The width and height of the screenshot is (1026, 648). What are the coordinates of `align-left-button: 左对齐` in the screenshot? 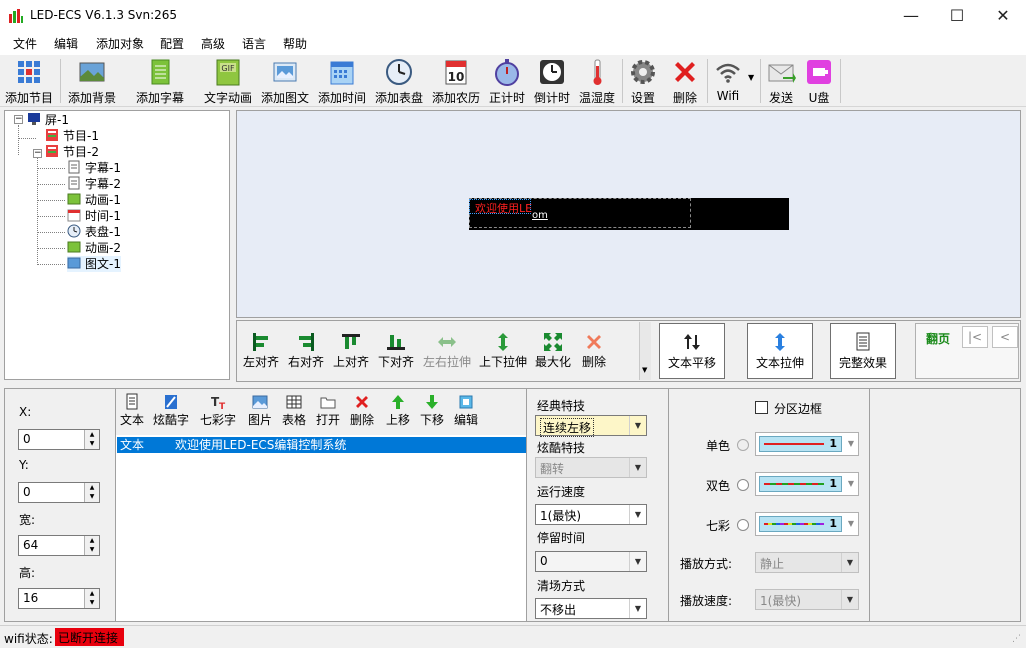 It's located at (261, 350).